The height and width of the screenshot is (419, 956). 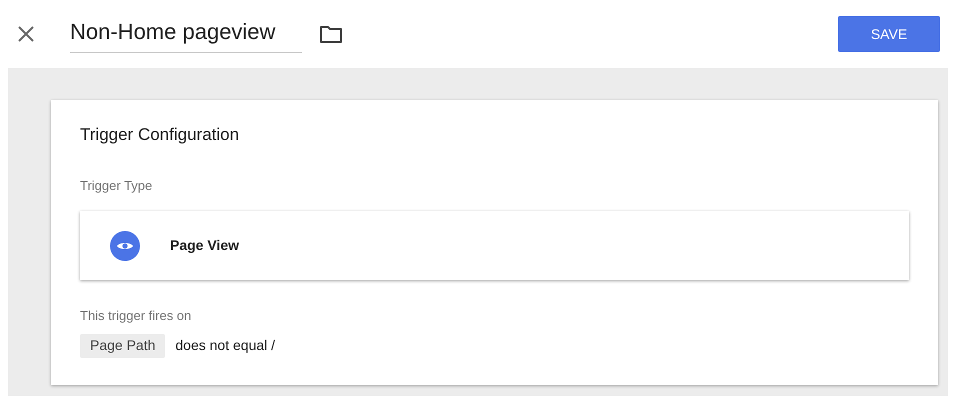 I want to click on fires-on-label: This trigger fires on, so click(x=136, y=316).